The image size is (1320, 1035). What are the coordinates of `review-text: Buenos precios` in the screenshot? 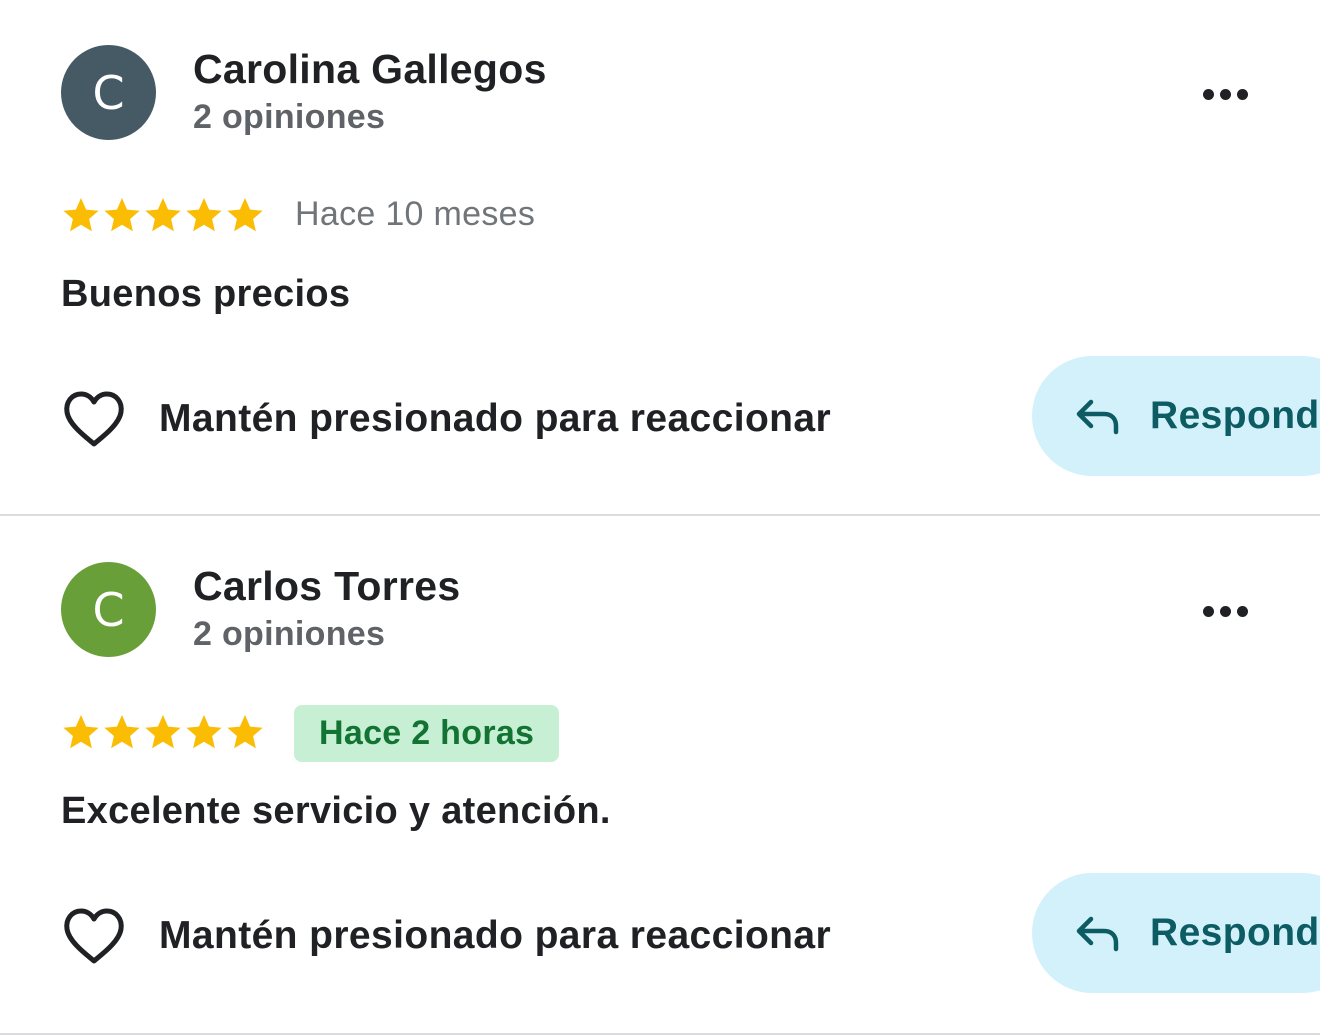 It's located at (206, 294).